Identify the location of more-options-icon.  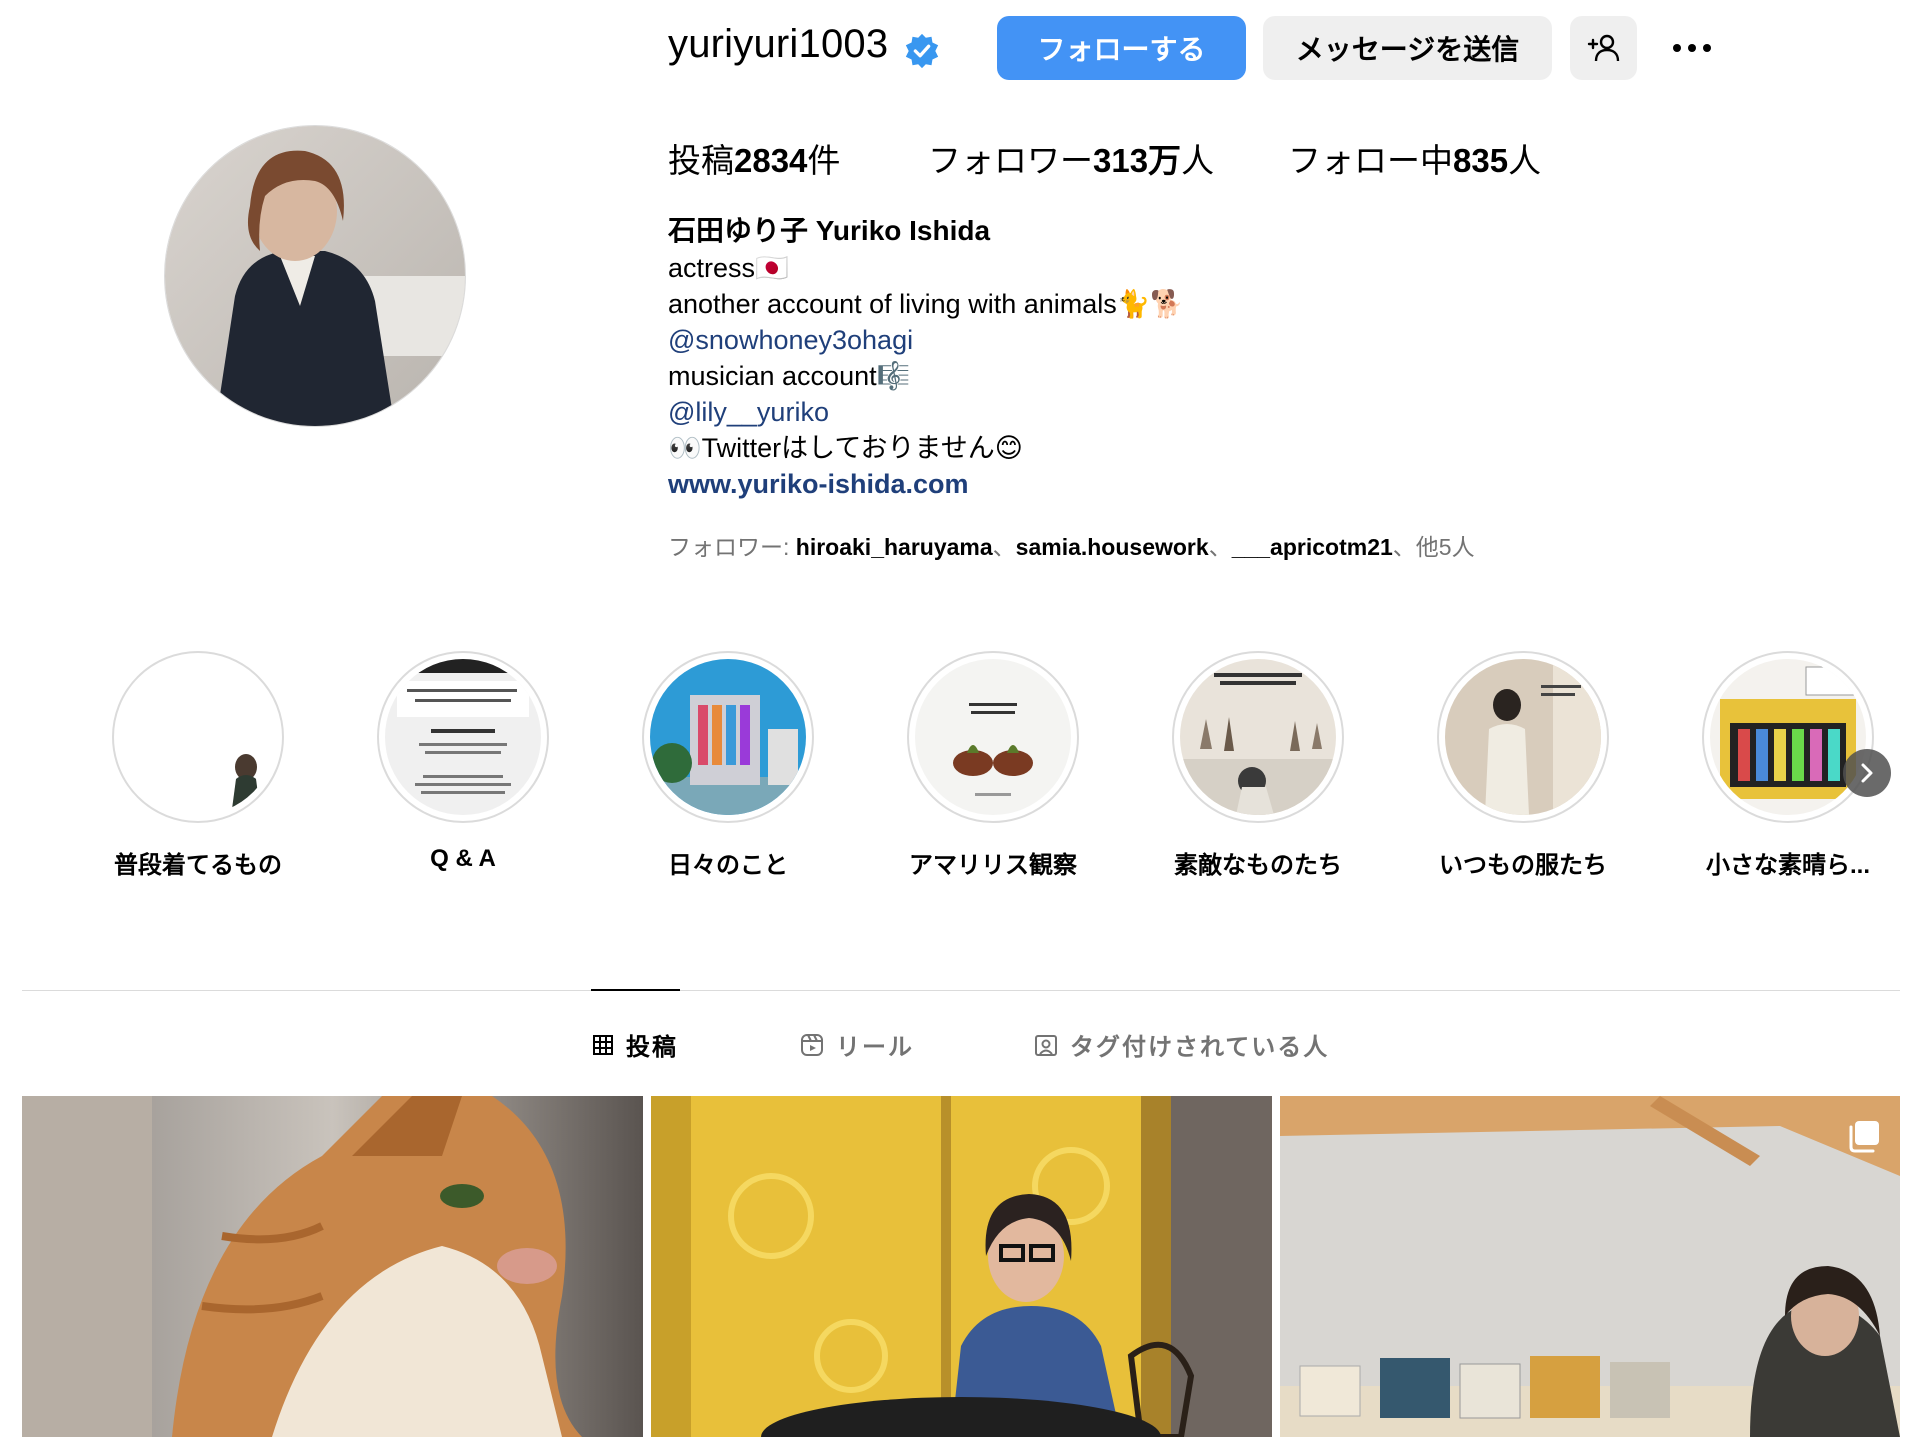
(1692, 48).